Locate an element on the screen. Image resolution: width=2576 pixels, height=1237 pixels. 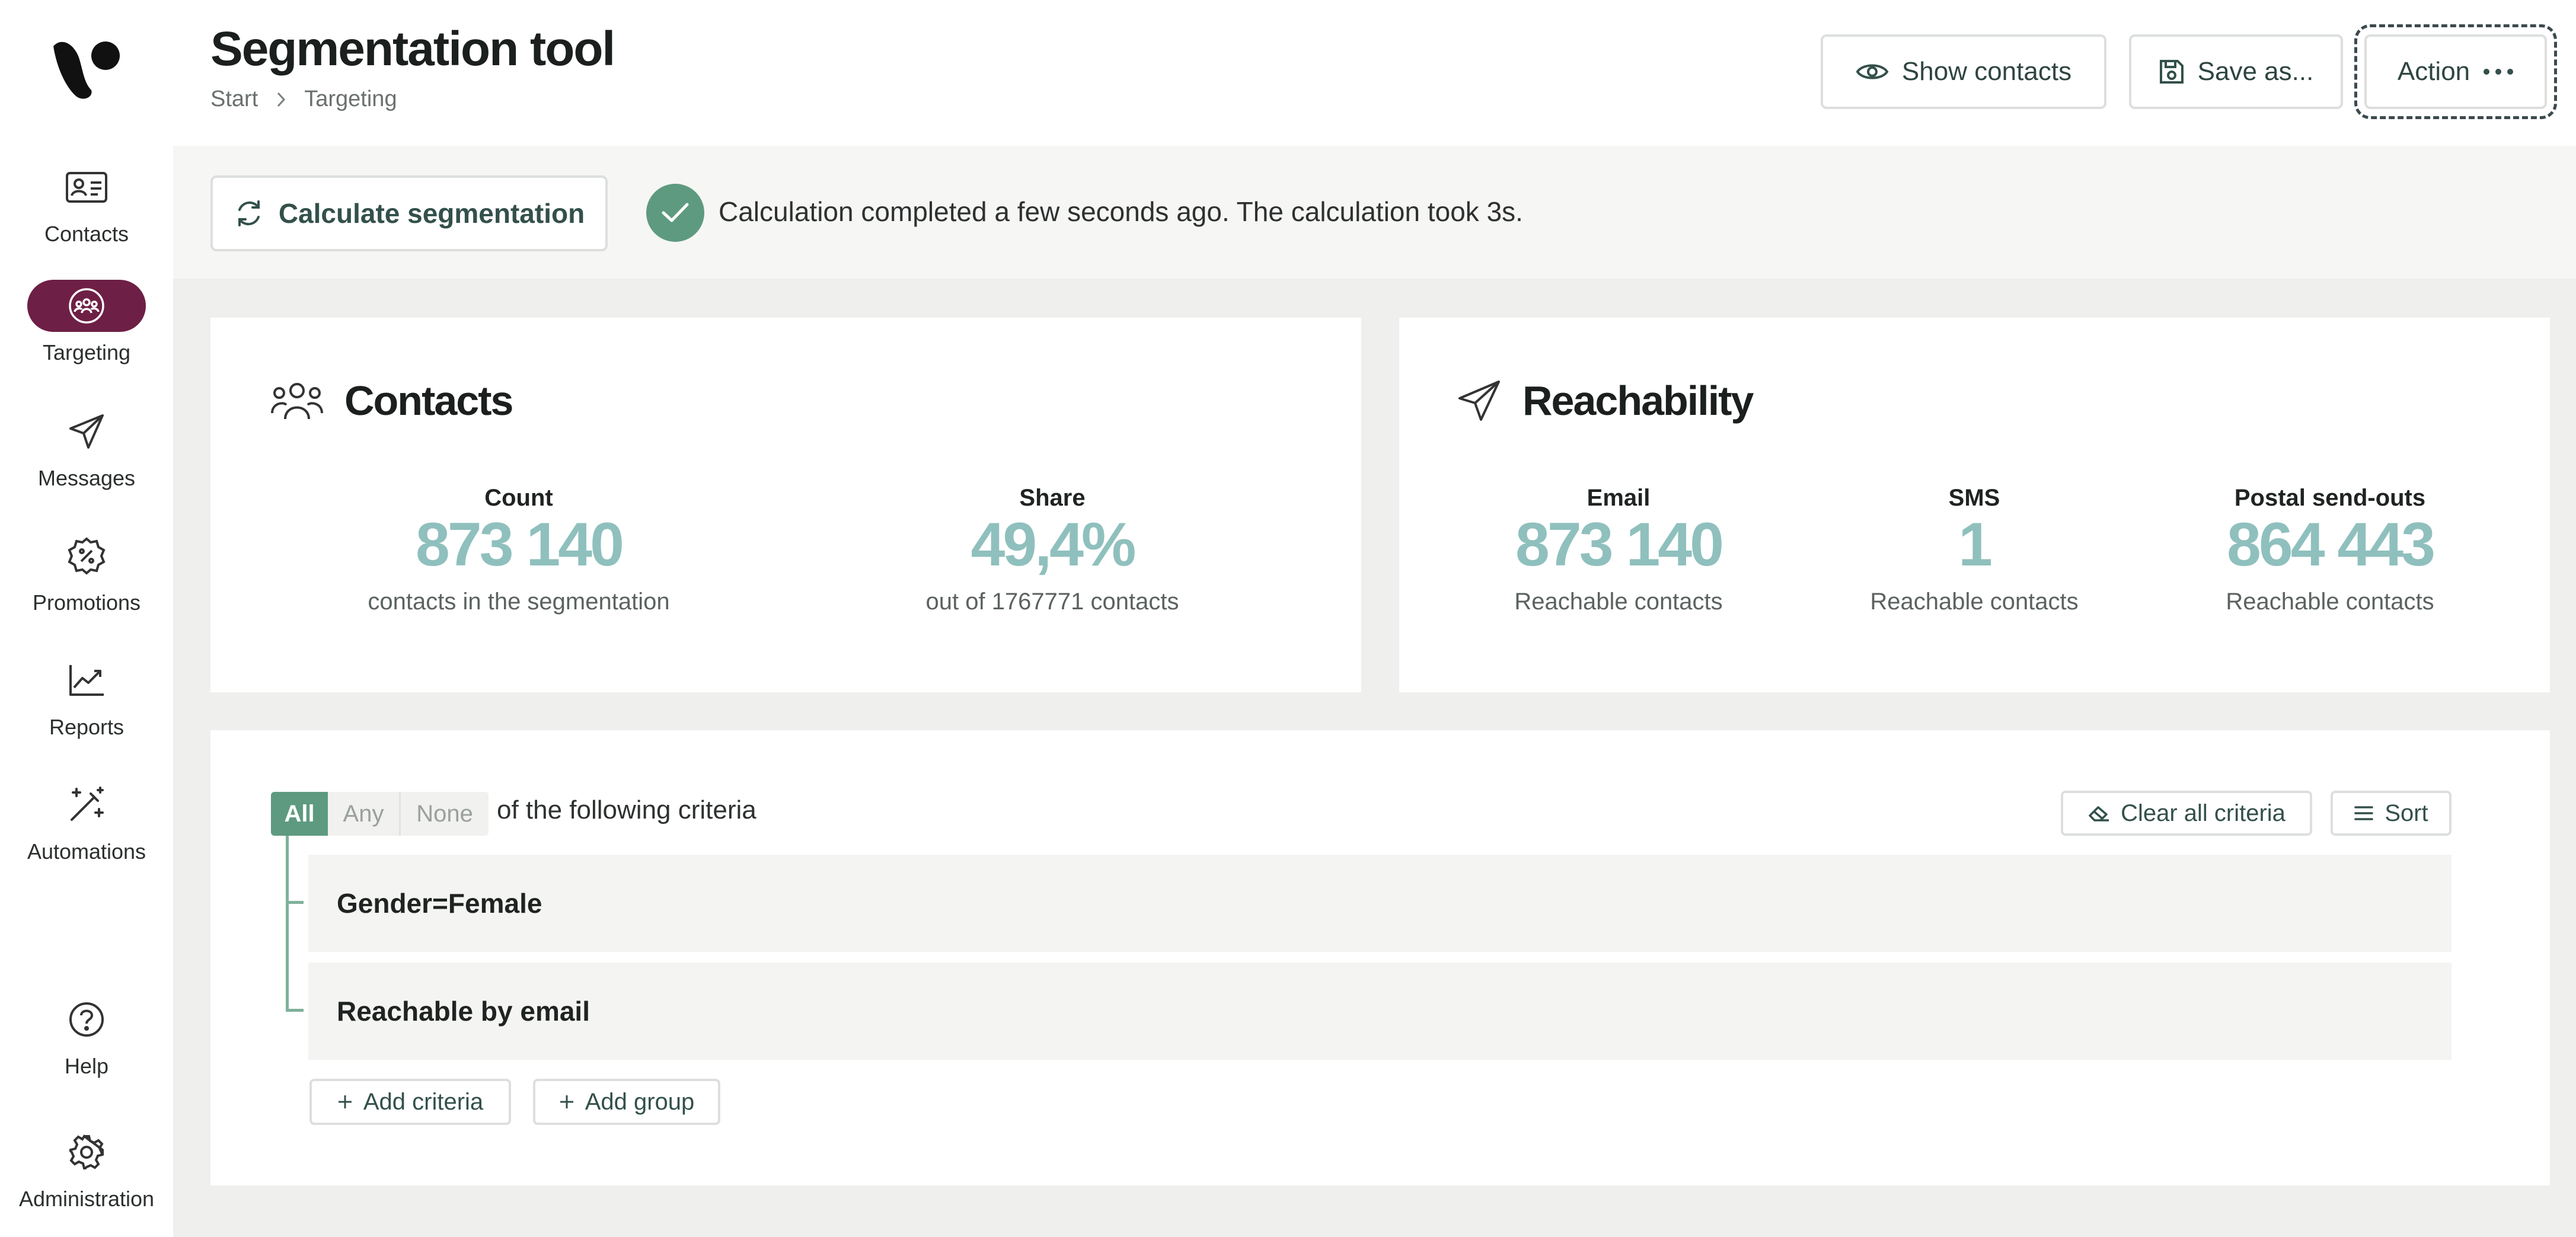
postal-label: Postal send-outs is located at coordinates (2330, 498).